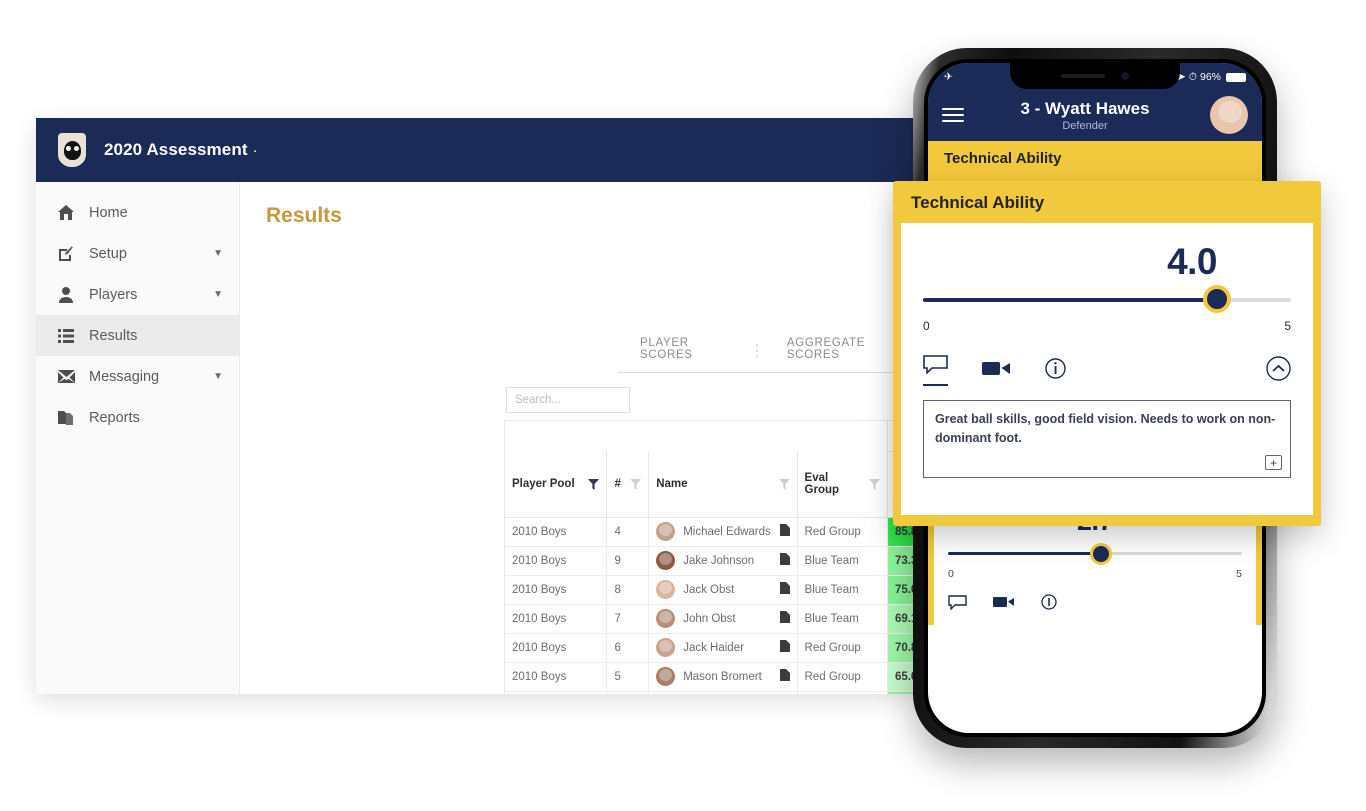 This screenshot has height=811, width=1366. I want to click on player-name-text: John Obst, so click(709, 618).